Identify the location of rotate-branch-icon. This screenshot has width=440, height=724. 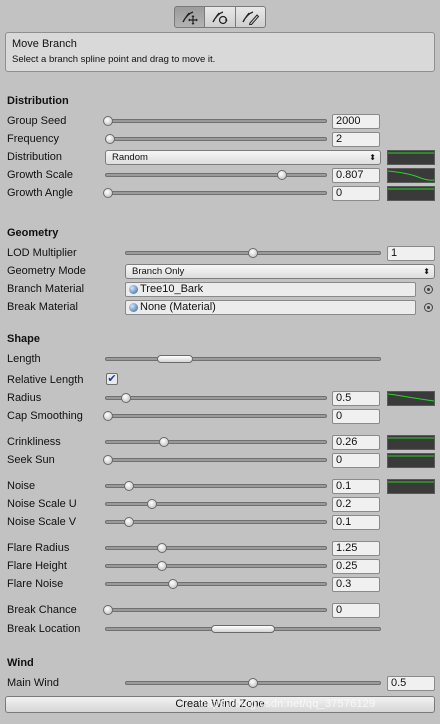
(220, 18).